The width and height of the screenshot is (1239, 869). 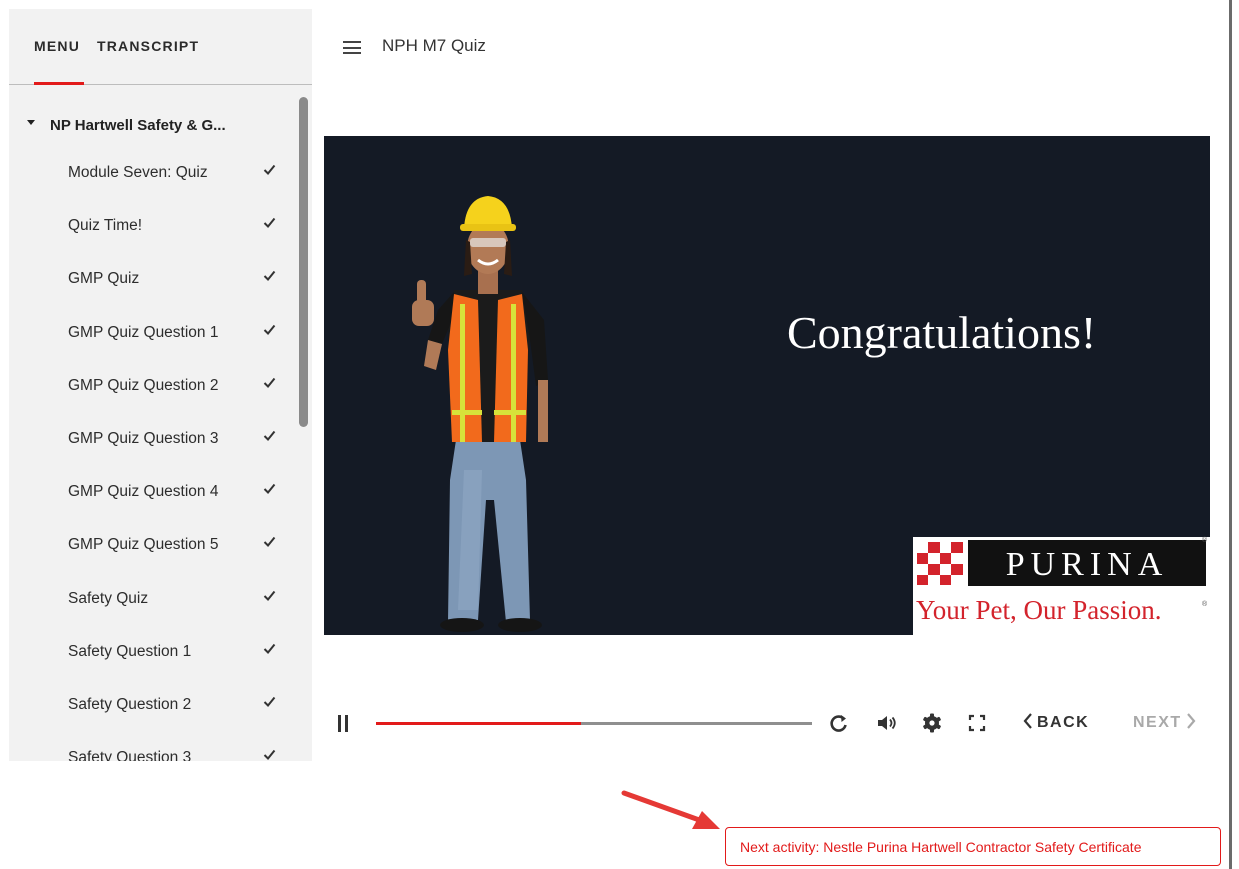 What do you see at coordinates (1230, 434) in the screenshot?
I see `window-border` at bounding box center [1230, 434].